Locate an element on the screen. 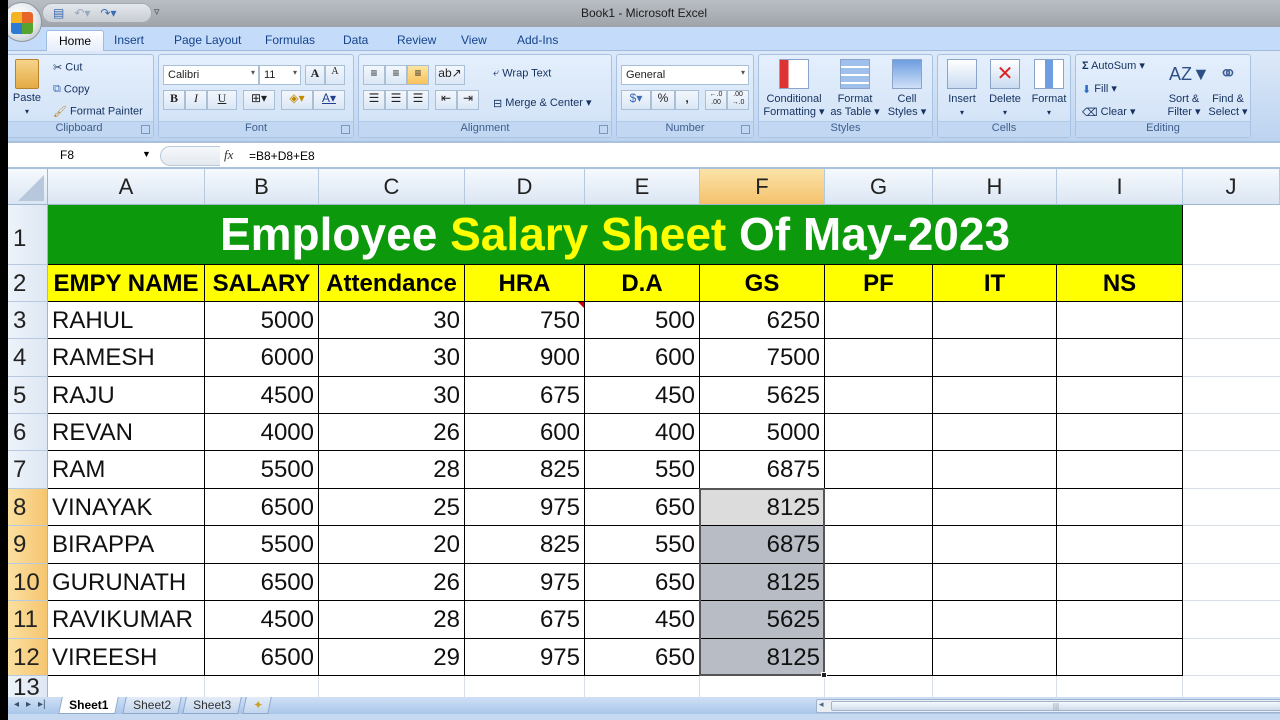 This screenshot has height=720, width=1280. tab-review: Review is located at coordinates (416, 40).